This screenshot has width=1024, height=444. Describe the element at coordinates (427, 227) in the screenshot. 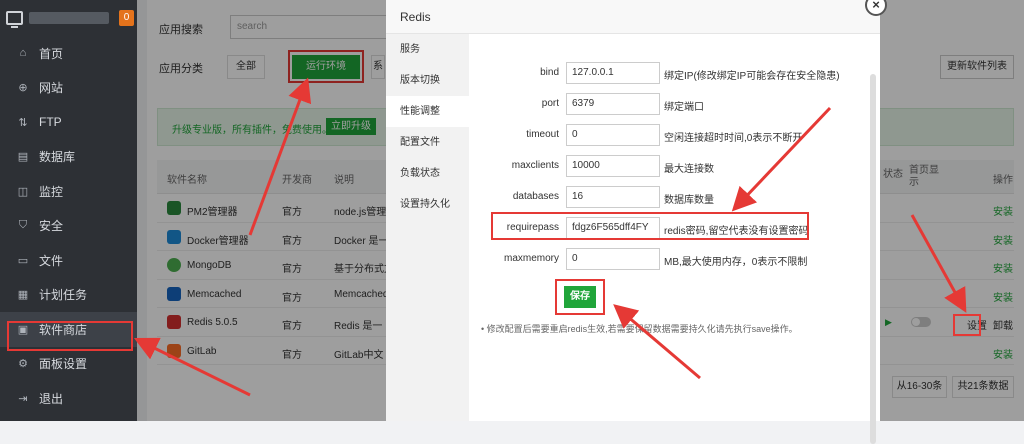

I see `modal-nav: 服务 版本切换 性能调整 配置文件 负载状态 设置持久化` at that location.